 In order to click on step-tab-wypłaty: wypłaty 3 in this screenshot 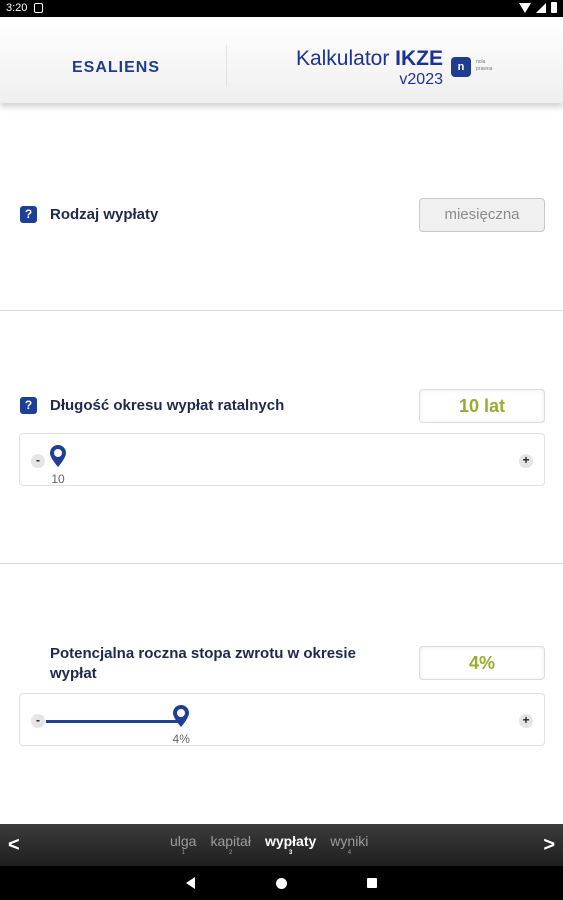, I will do `click(290, 845)`.